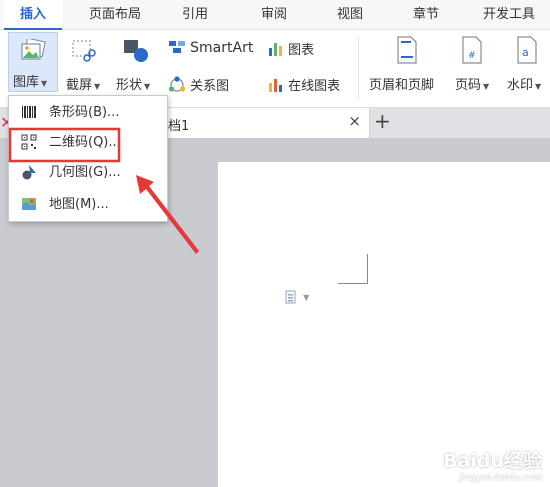  What do you see at coordinates (492, 461) in the screenshot?
I see `watermark-brand: Baidu经验` at bounding box center [492, 461].